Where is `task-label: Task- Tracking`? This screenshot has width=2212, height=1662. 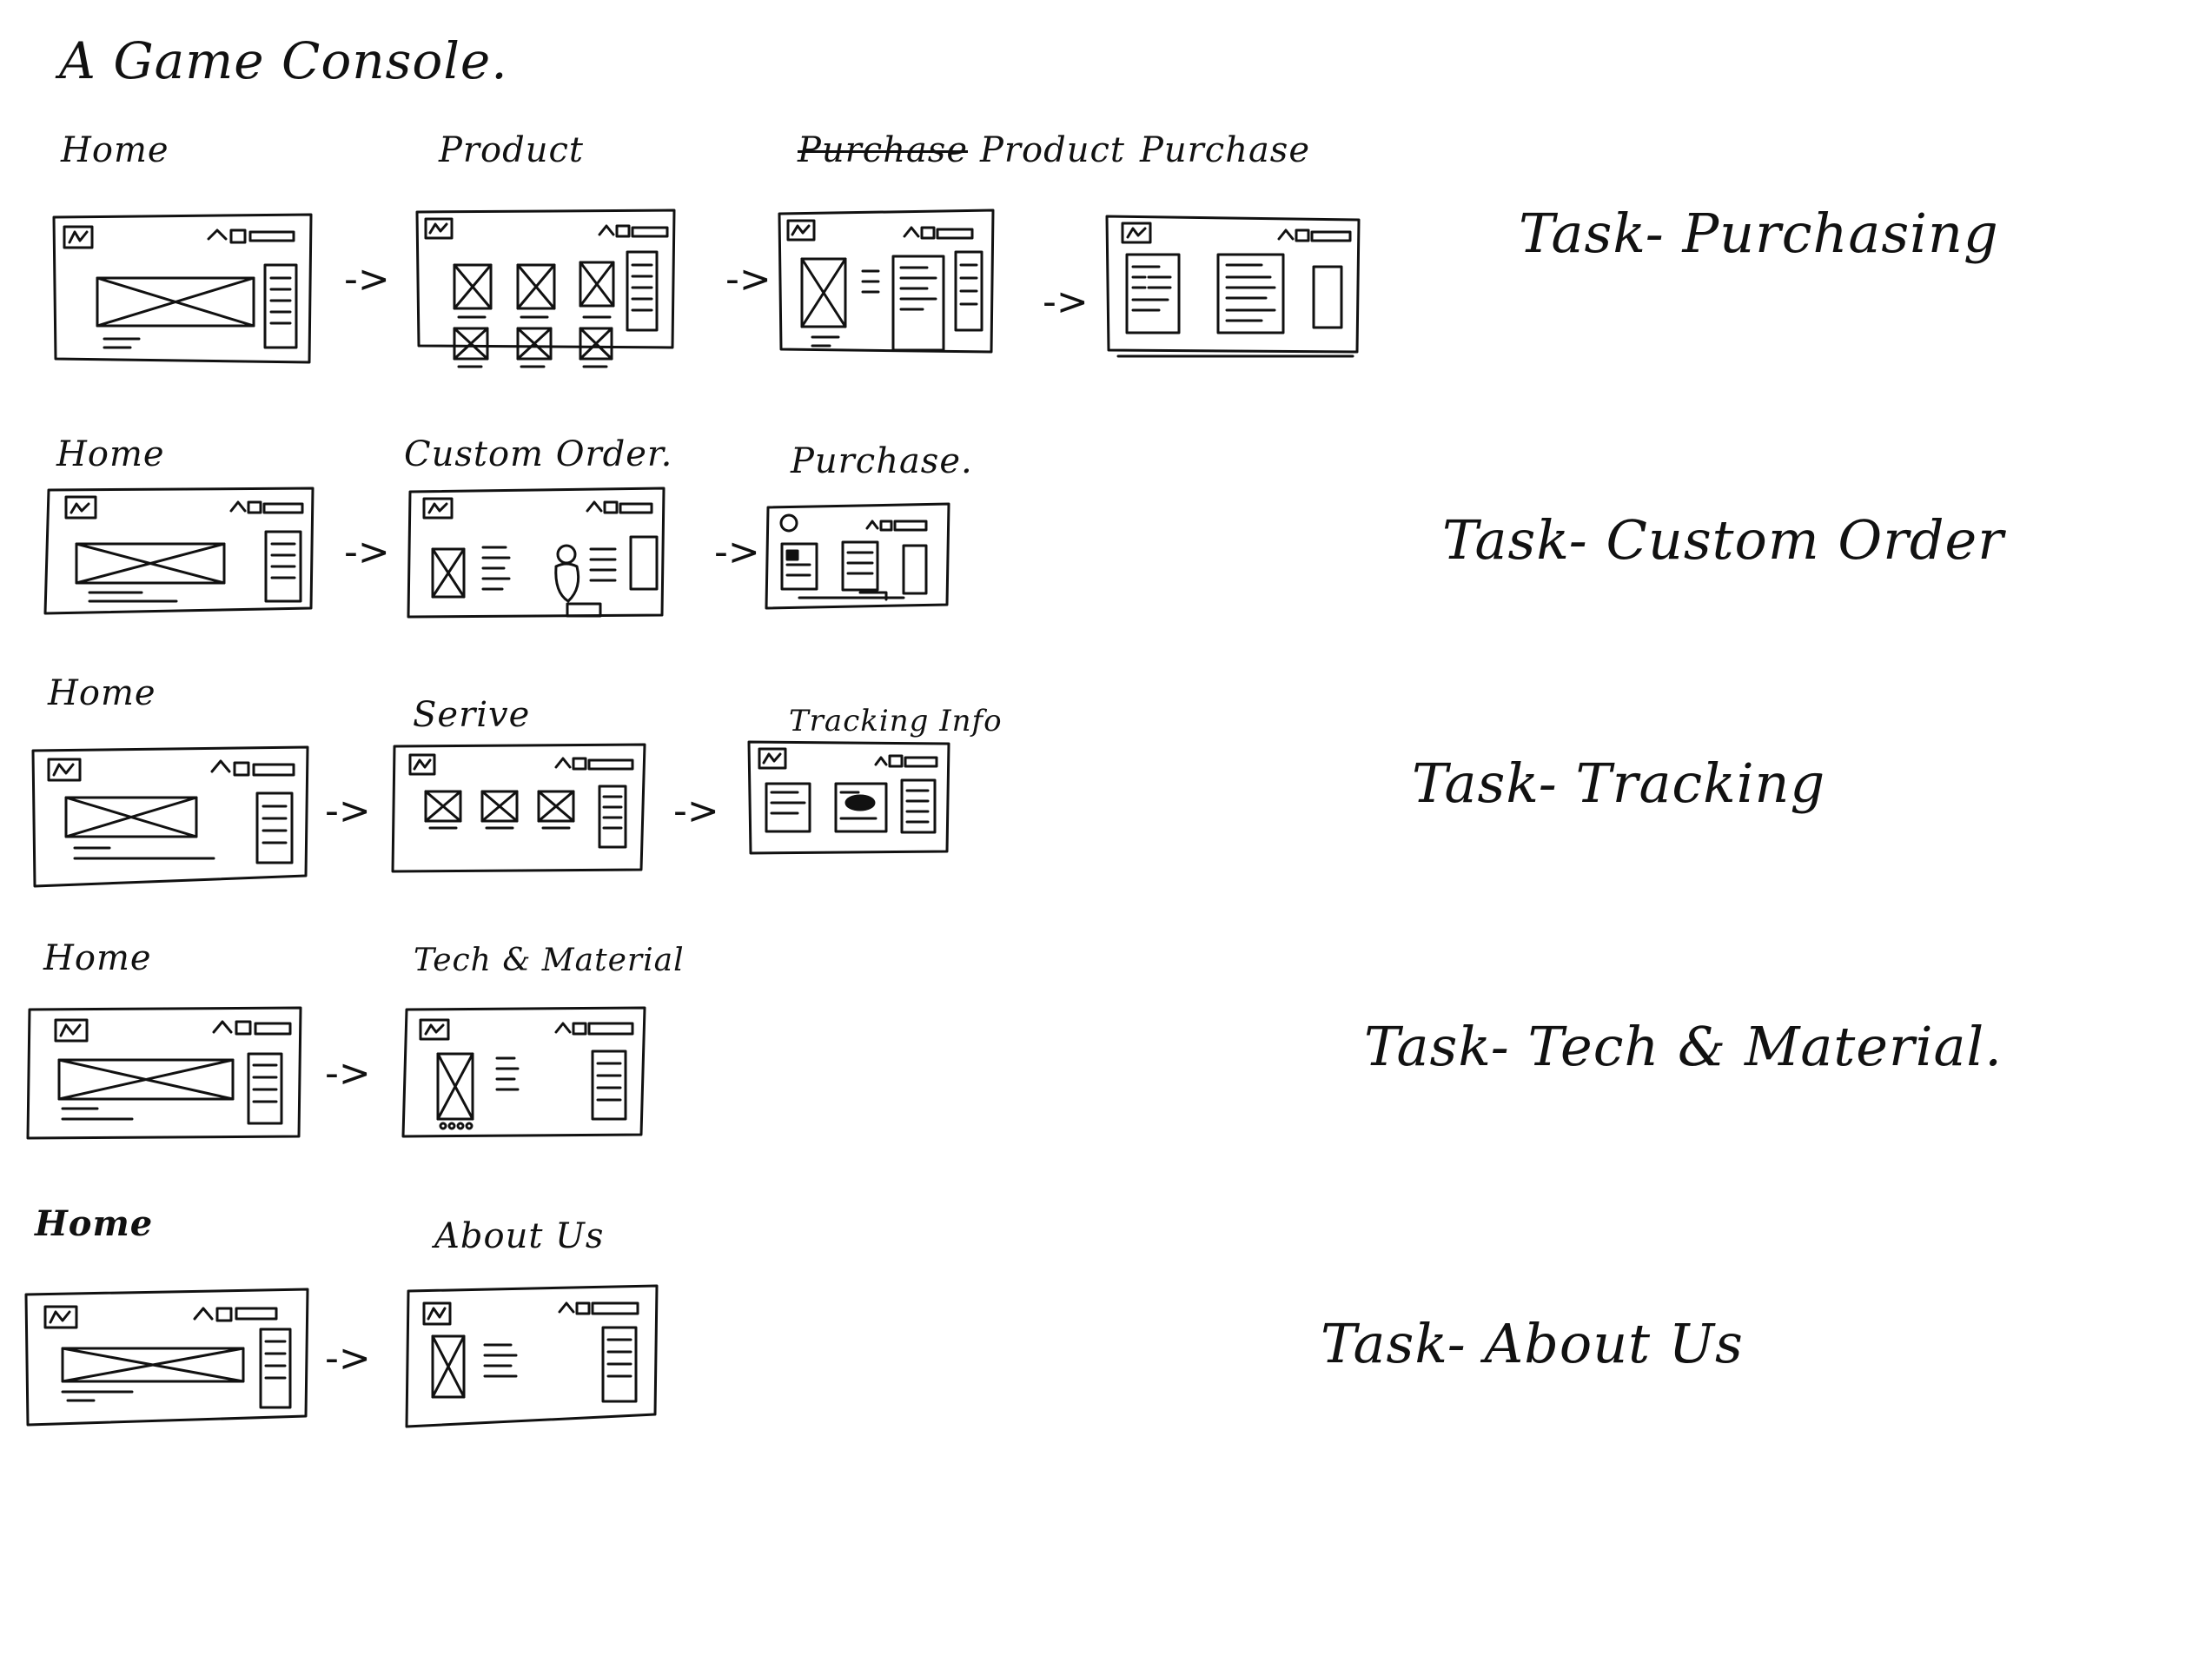
task-label: Task- Tracking is located at coordinates (1619, 783).